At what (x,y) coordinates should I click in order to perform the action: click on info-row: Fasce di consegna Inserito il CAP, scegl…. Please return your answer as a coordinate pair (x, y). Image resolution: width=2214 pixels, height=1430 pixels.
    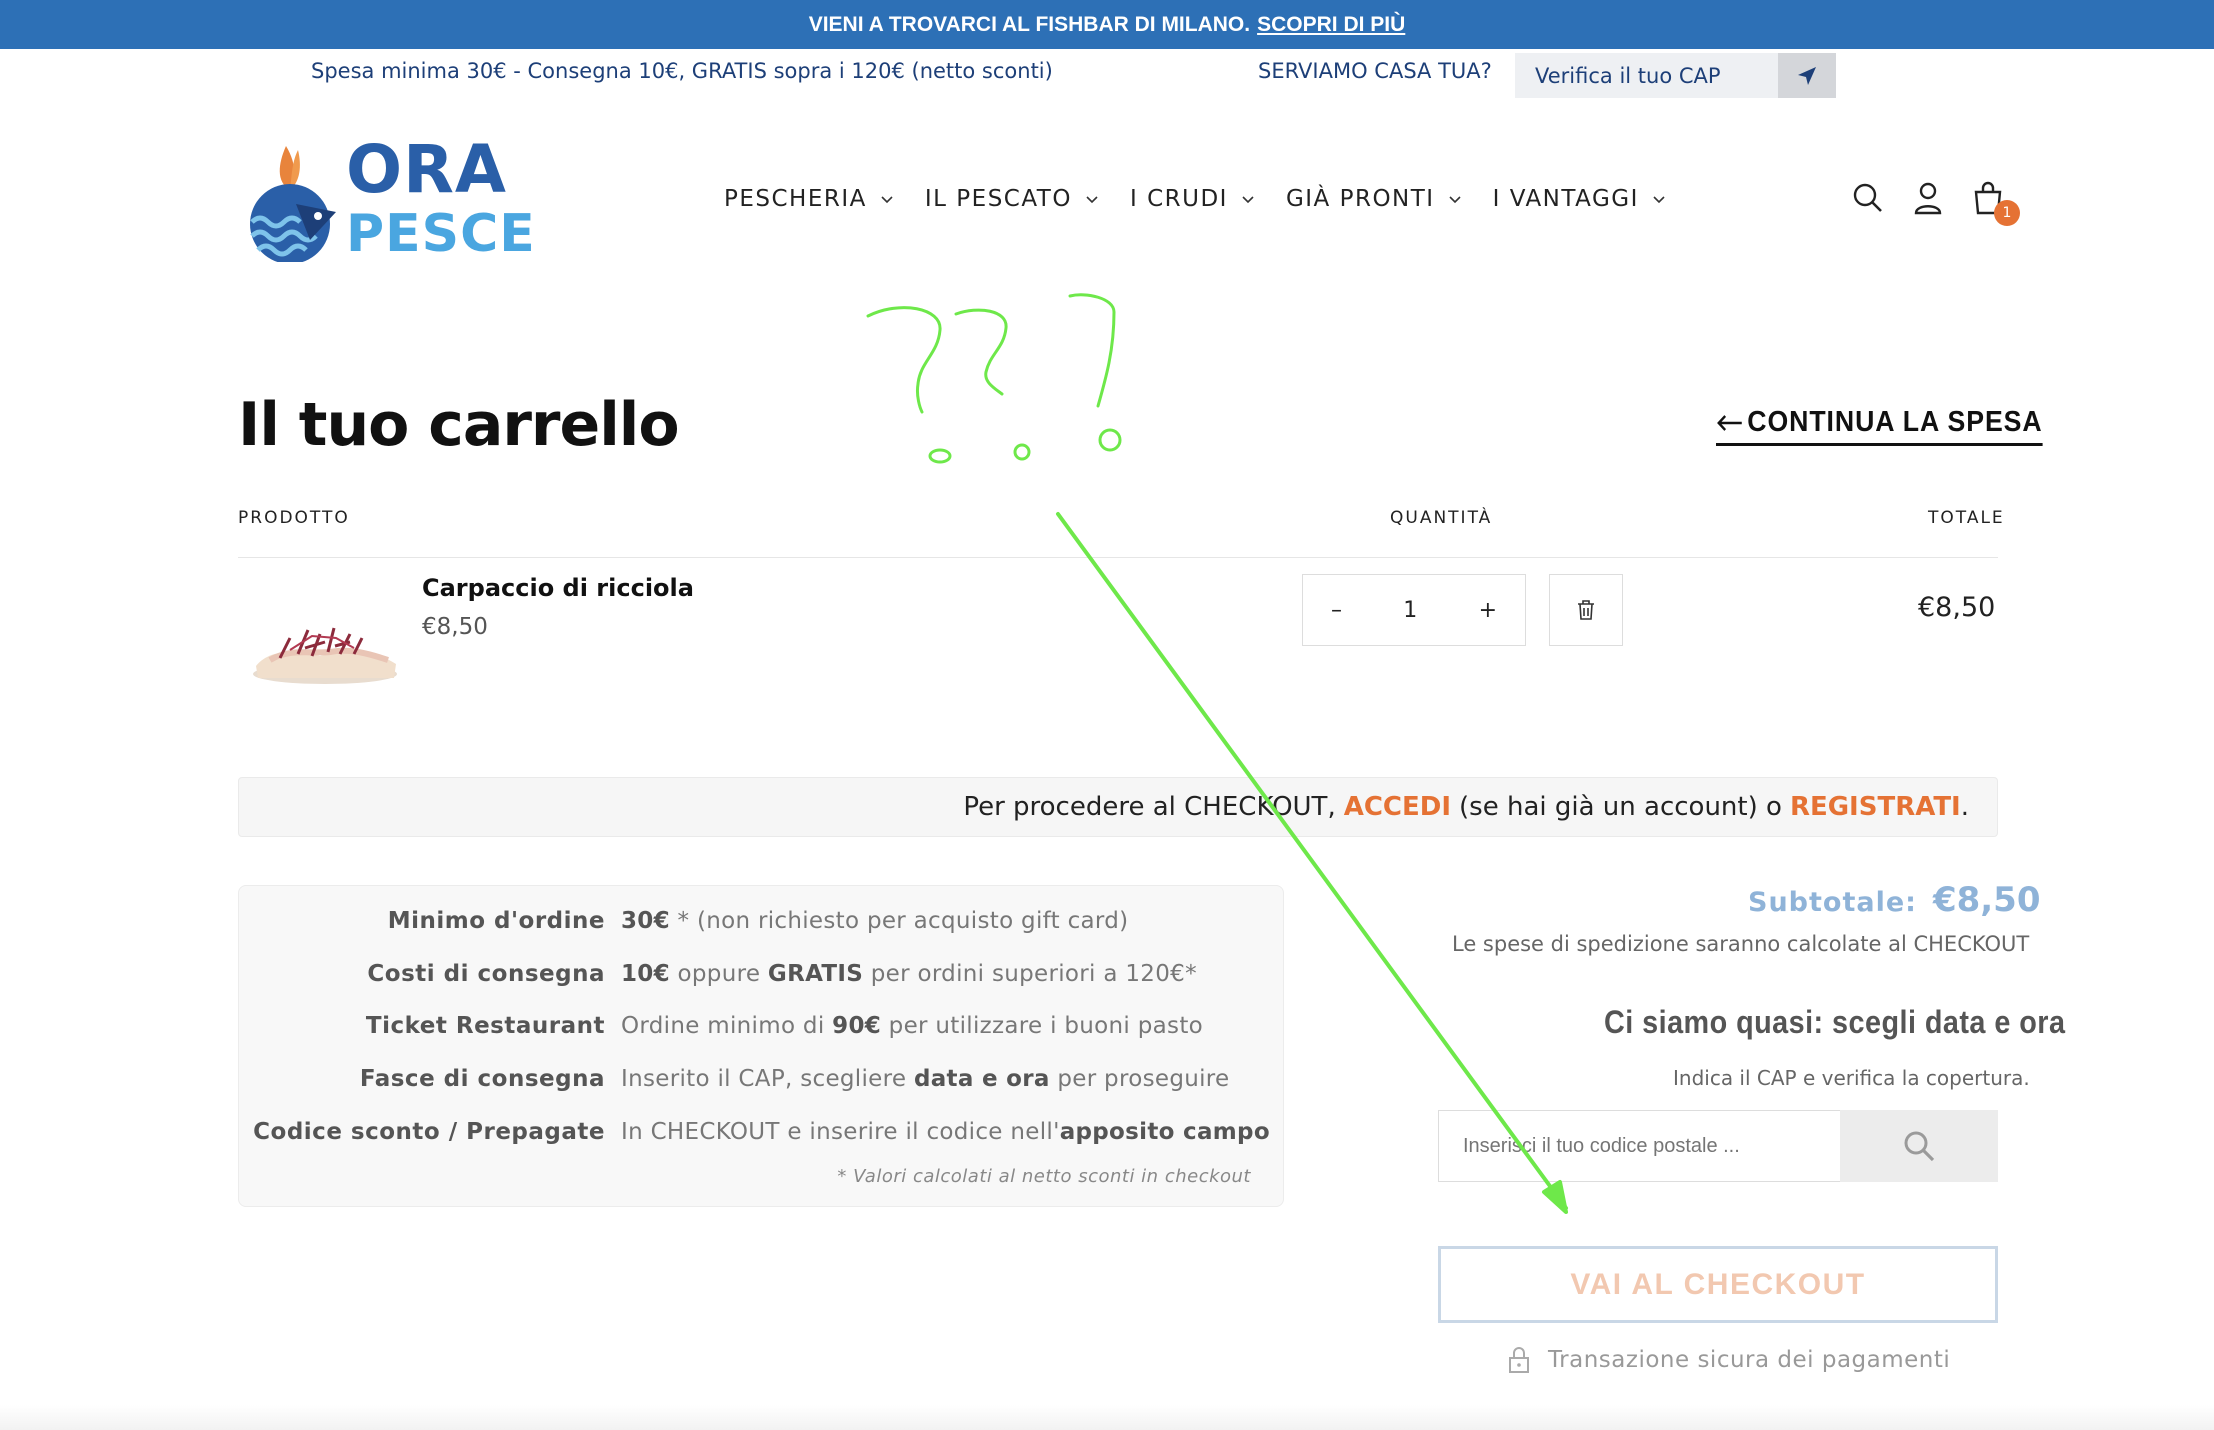
    Looking at the image, I should click on (762, 1084).